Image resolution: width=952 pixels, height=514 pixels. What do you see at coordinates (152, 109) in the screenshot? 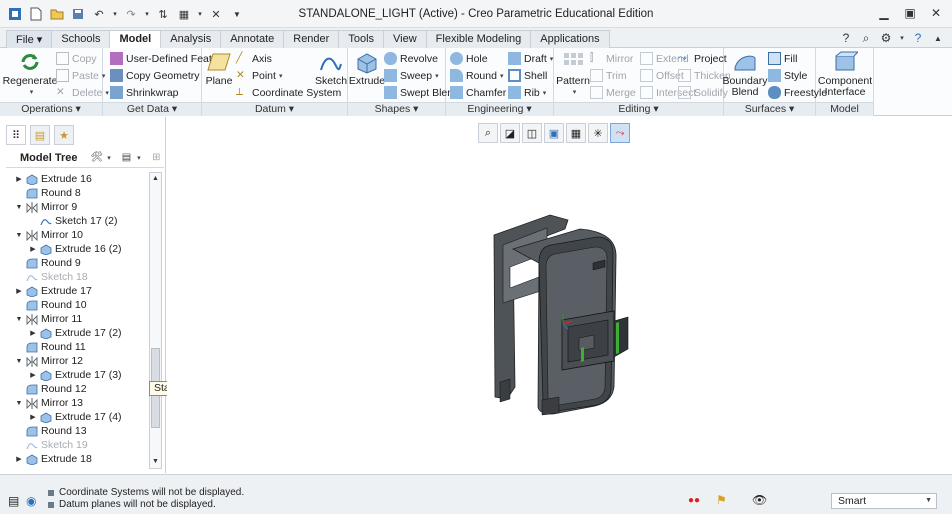
I see `group-label-get-data: Get Data ▾` at bounding box center [152, 109].